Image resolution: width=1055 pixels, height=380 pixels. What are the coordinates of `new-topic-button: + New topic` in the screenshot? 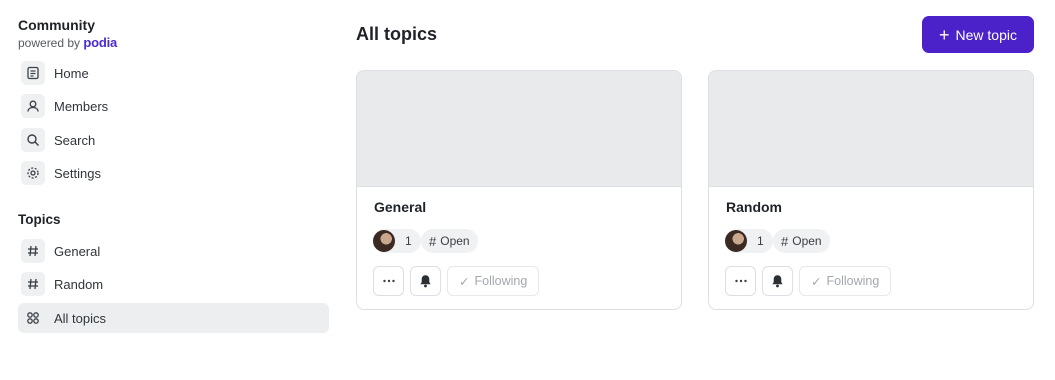 It's located at (978, 34).